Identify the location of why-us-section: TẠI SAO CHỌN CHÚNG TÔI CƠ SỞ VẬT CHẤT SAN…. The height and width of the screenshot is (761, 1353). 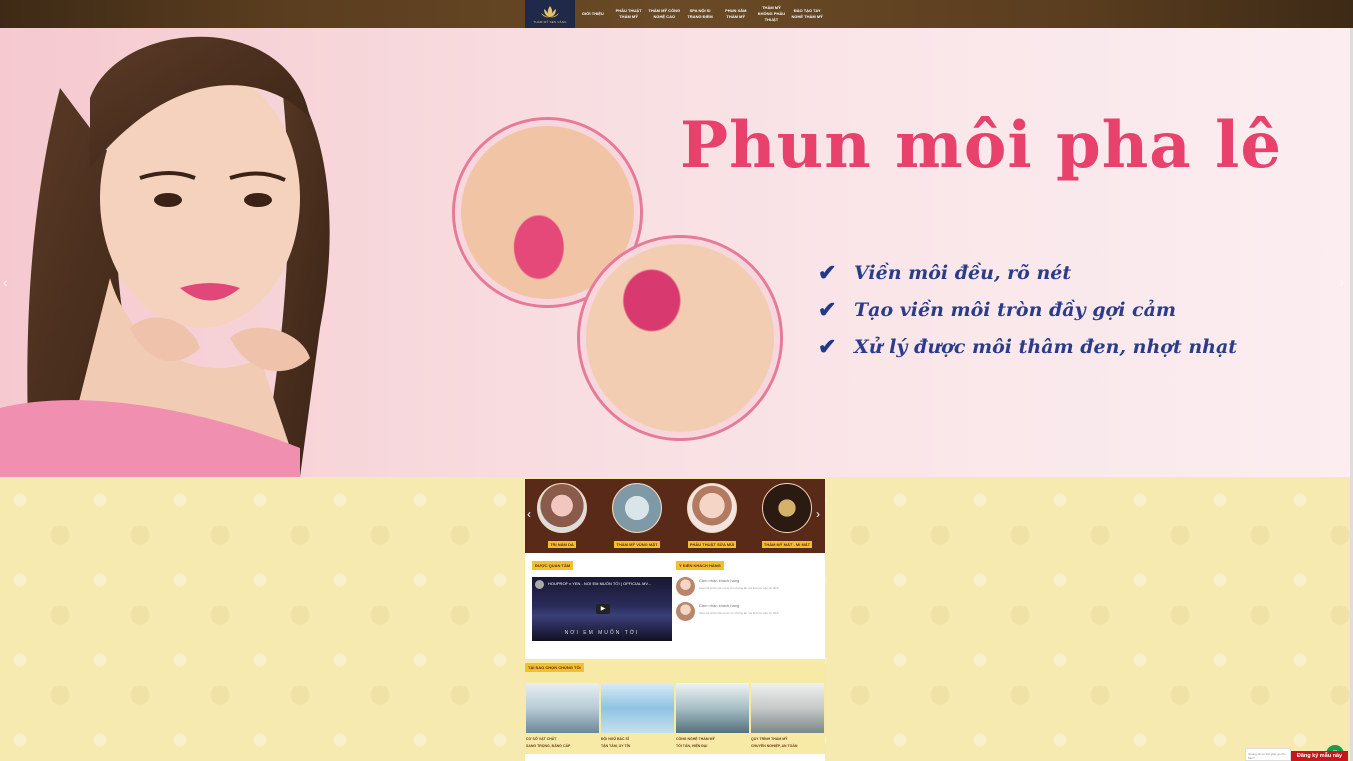
(675, 706).